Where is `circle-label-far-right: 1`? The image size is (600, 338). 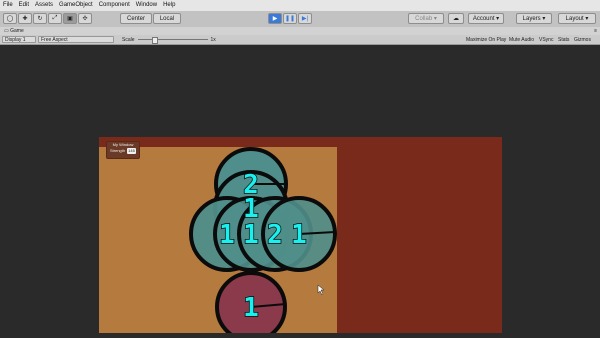
circle-label-far-right: 1 is located at coordinates (299, 235).